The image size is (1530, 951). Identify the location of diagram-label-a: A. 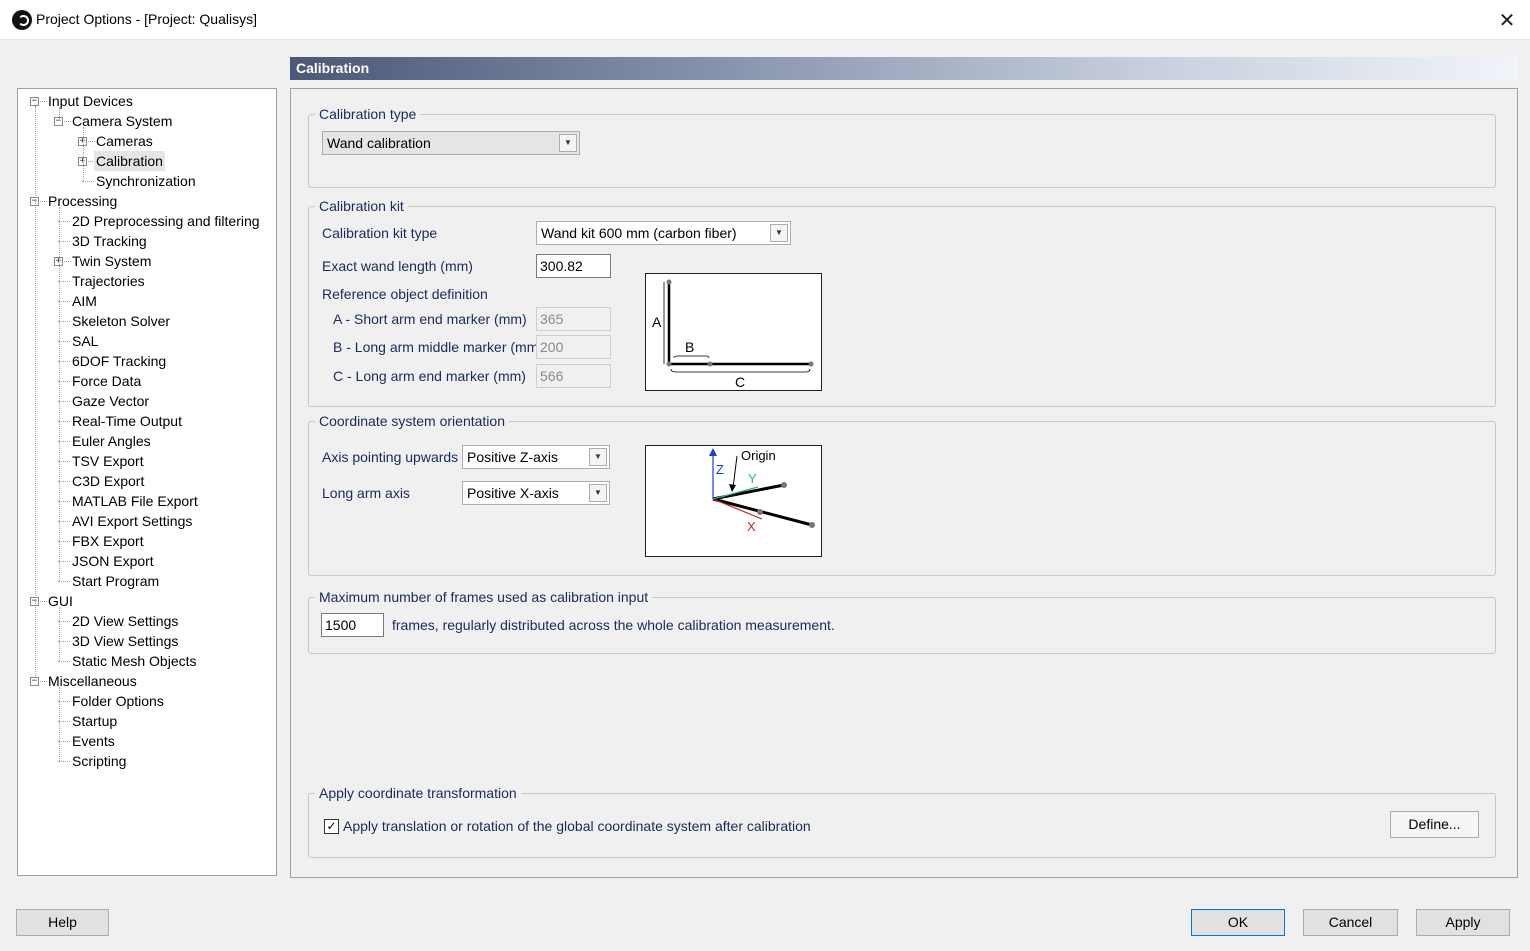
(657, 322).